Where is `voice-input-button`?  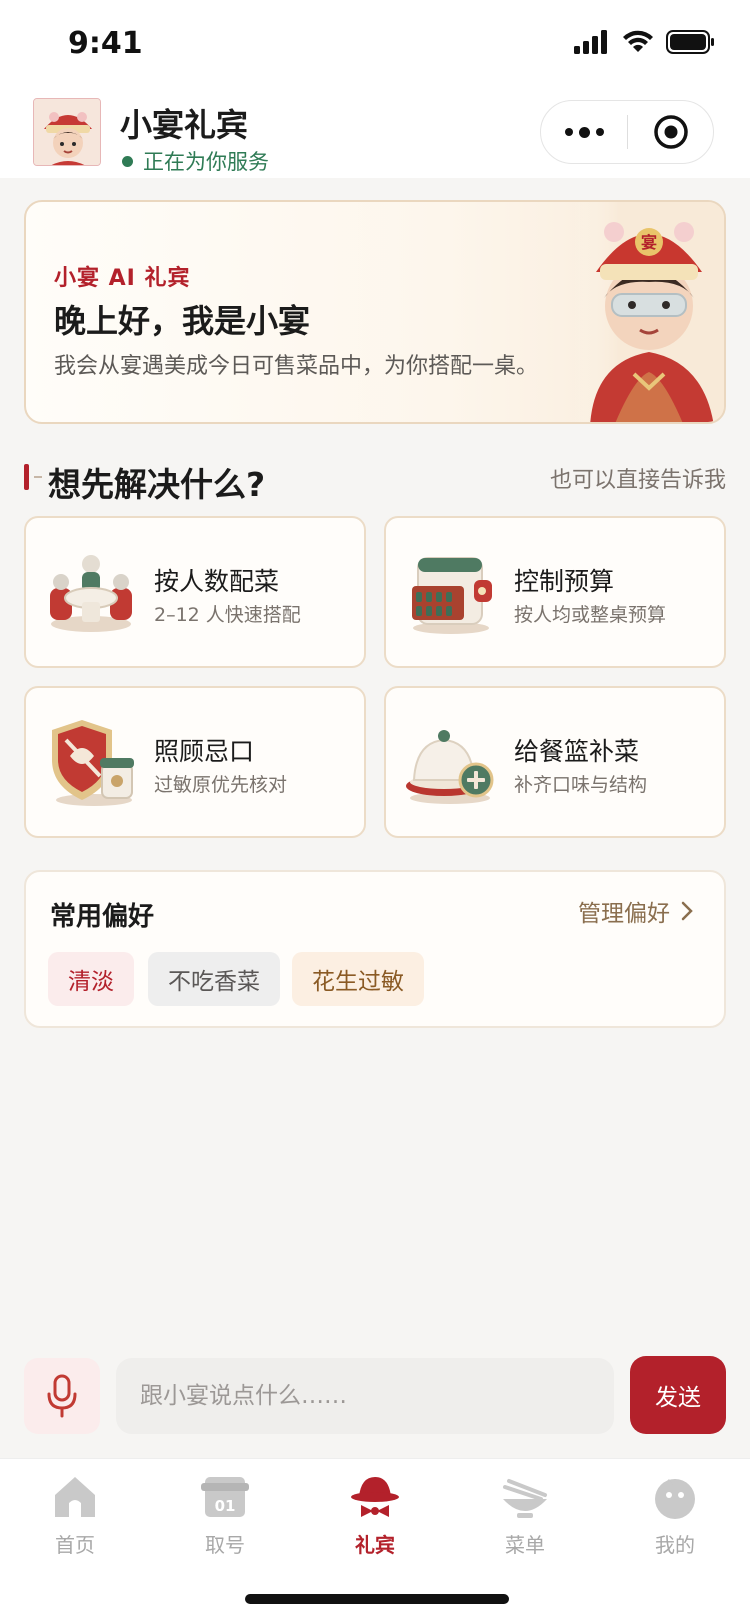 voice-input-button is located at coordinates (62, 1396).